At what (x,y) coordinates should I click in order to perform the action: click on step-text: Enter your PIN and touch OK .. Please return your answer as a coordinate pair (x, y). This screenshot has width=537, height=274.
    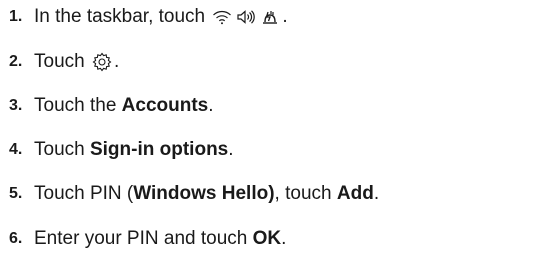
    Looking at the image, I should click on (160, 239).